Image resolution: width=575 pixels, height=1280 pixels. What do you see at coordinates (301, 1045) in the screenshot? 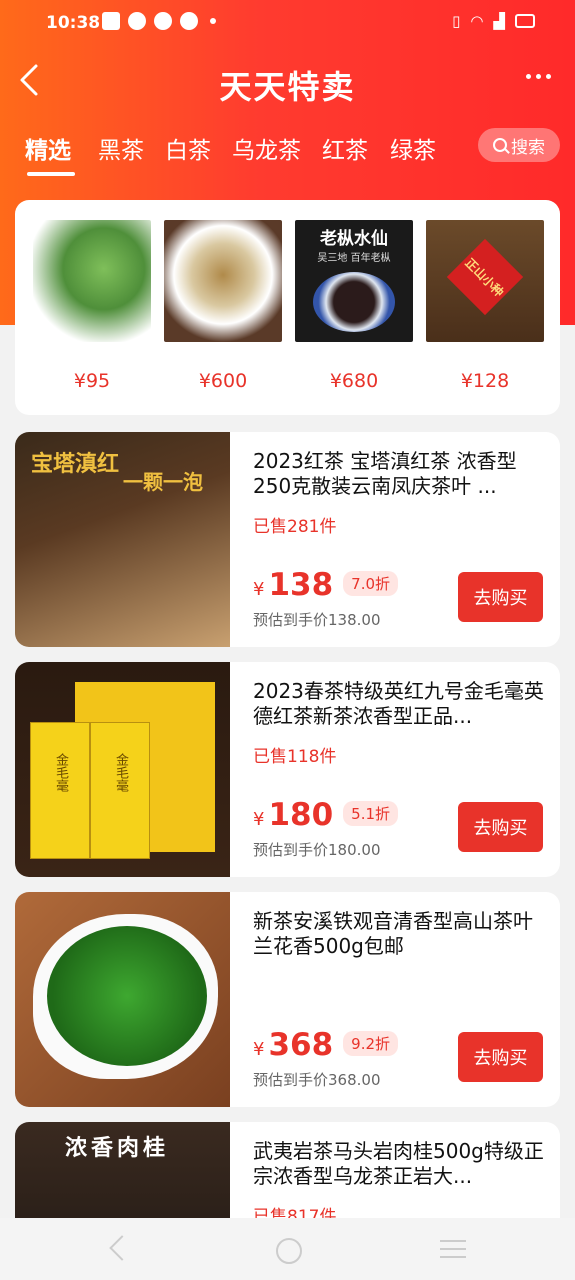
I see `price-value: 368` at bounding box center [301, 1045].